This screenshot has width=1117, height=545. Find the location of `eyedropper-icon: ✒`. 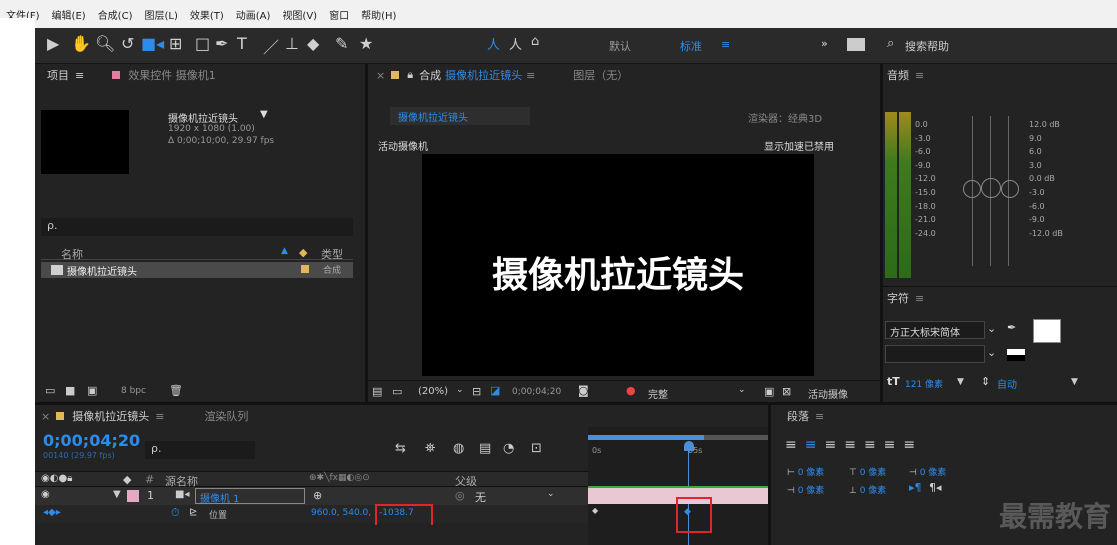

eyedropper-icon: ✒ is located at coordinates (1011, 327).